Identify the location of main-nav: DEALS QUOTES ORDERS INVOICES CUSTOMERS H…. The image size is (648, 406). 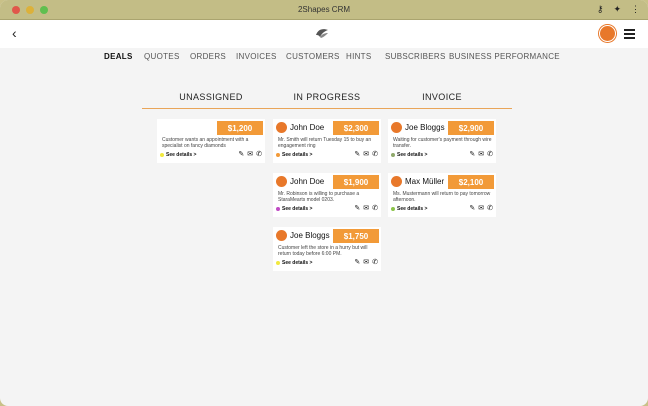
(324, 59).